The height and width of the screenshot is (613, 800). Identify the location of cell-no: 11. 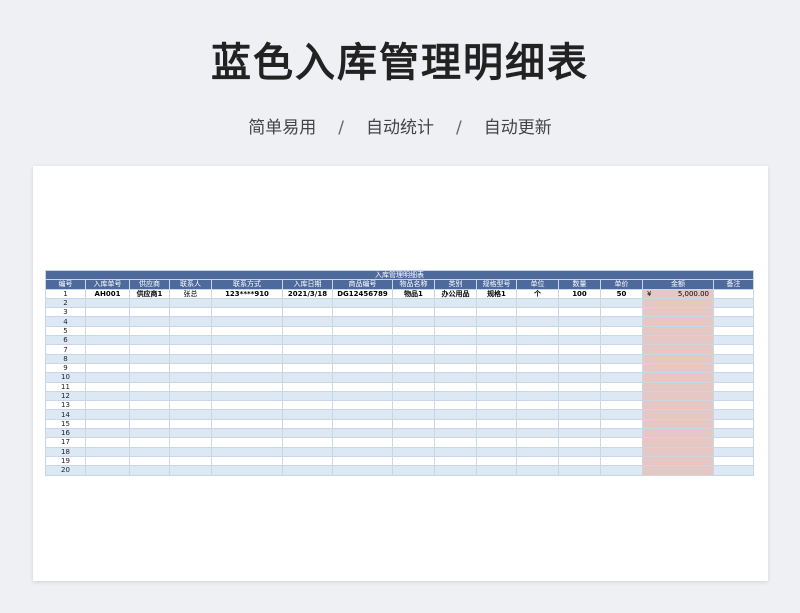
(65, 386).